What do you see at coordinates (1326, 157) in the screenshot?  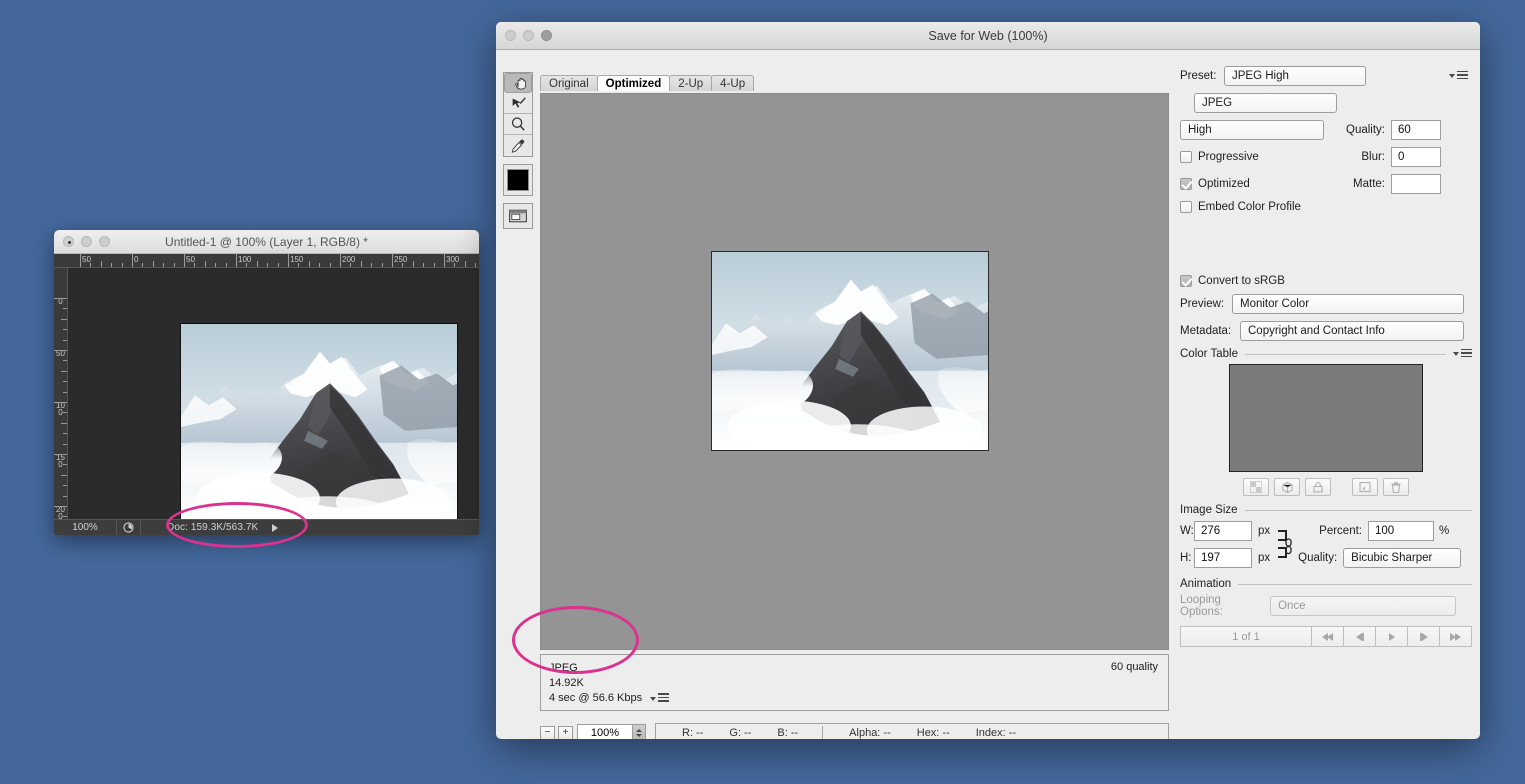 I see `progressive-blur-row: Progressive Blur: 0` at bounding box center [1326, 157].